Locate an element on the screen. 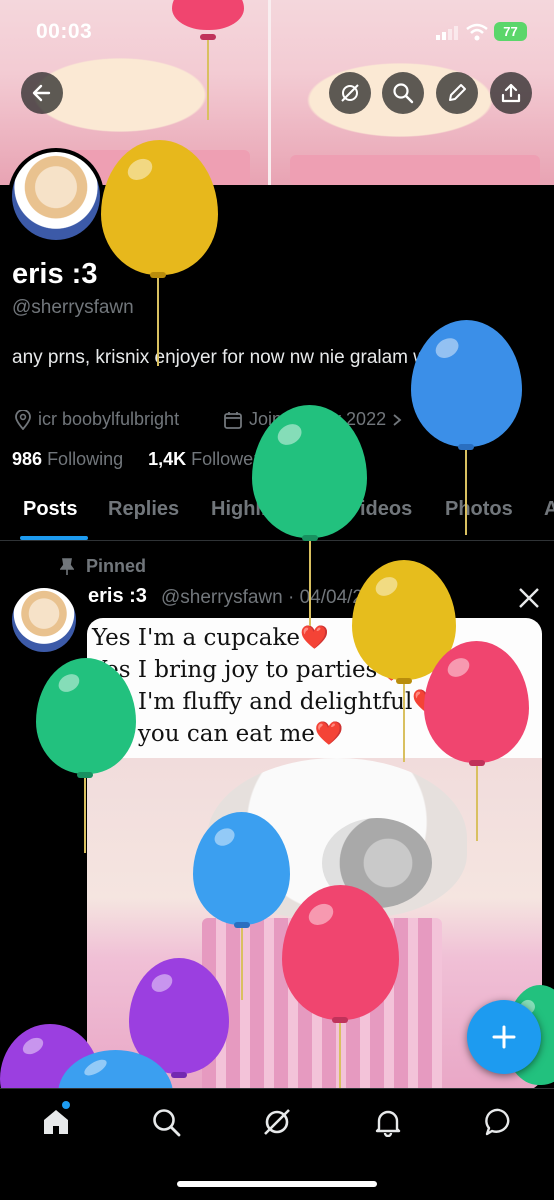 This screenshot has height=1200, width=554. x-logo-icon is located at coordinates (529, 598).